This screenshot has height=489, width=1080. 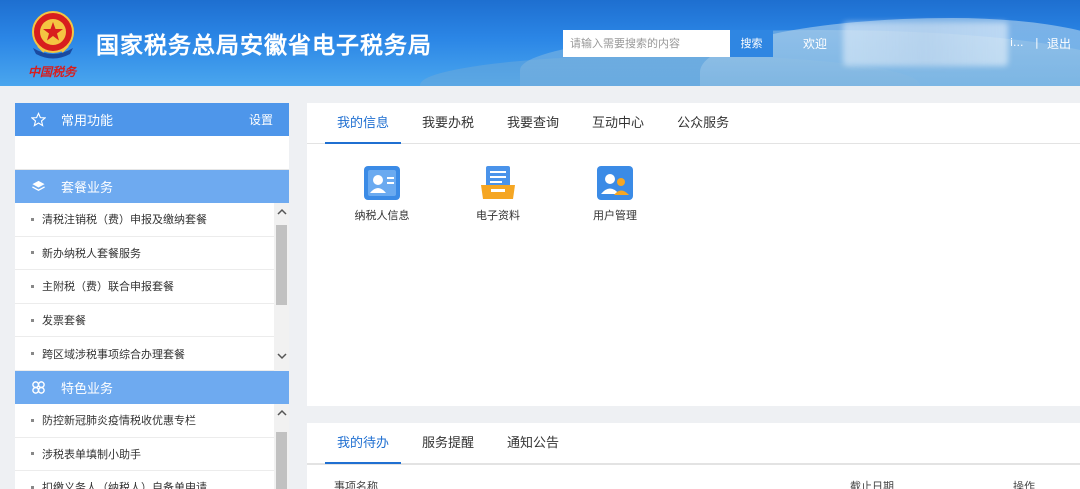 What do you see at coordinates (703, 123) in the screenshot?
I see `tab-public-services: 公众服务` at bounding box center [703, 123].